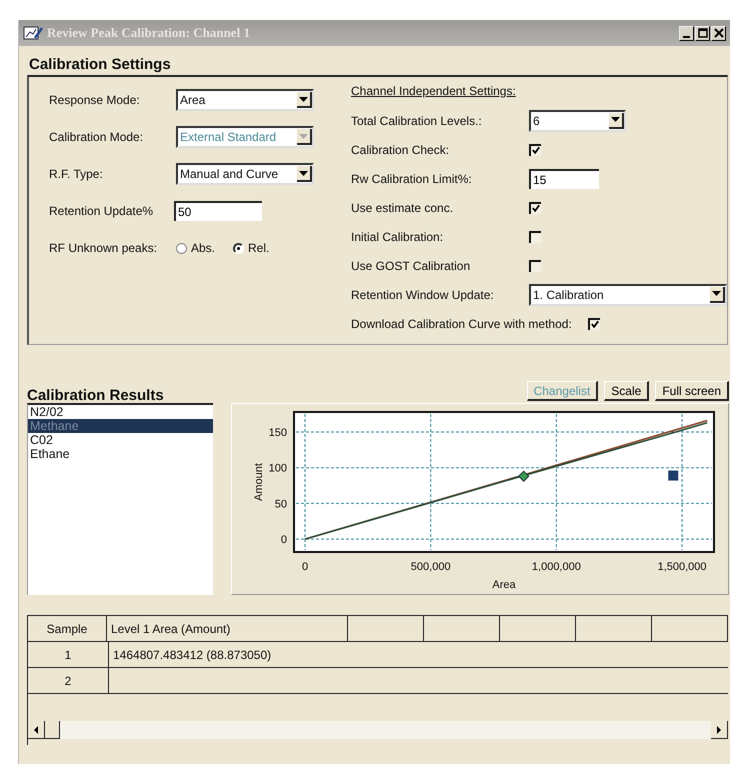 The image size is (741, 772). Describe the element at coordinates (227, 628) in the screenshot. I see `column-header: Level 1 Area (Amount)` at that location.